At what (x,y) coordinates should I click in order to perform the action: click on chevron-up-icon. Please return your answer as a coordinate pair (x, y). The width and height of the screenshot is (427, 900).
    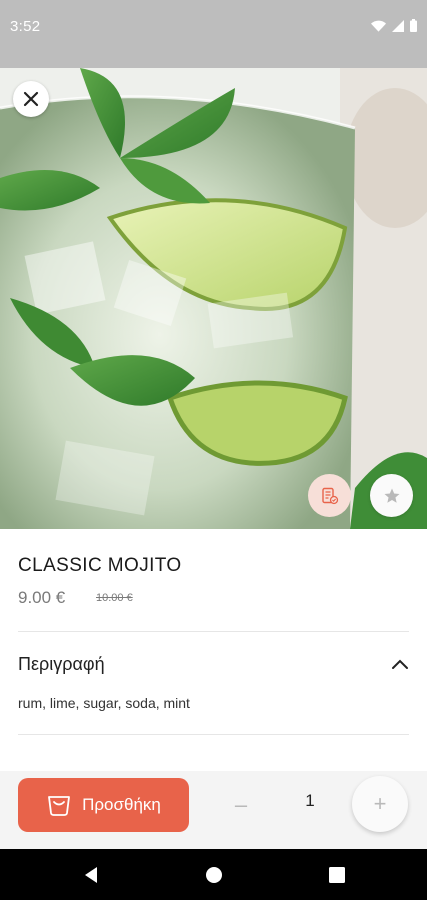
    Looking at the image, I should click on (400, 664).